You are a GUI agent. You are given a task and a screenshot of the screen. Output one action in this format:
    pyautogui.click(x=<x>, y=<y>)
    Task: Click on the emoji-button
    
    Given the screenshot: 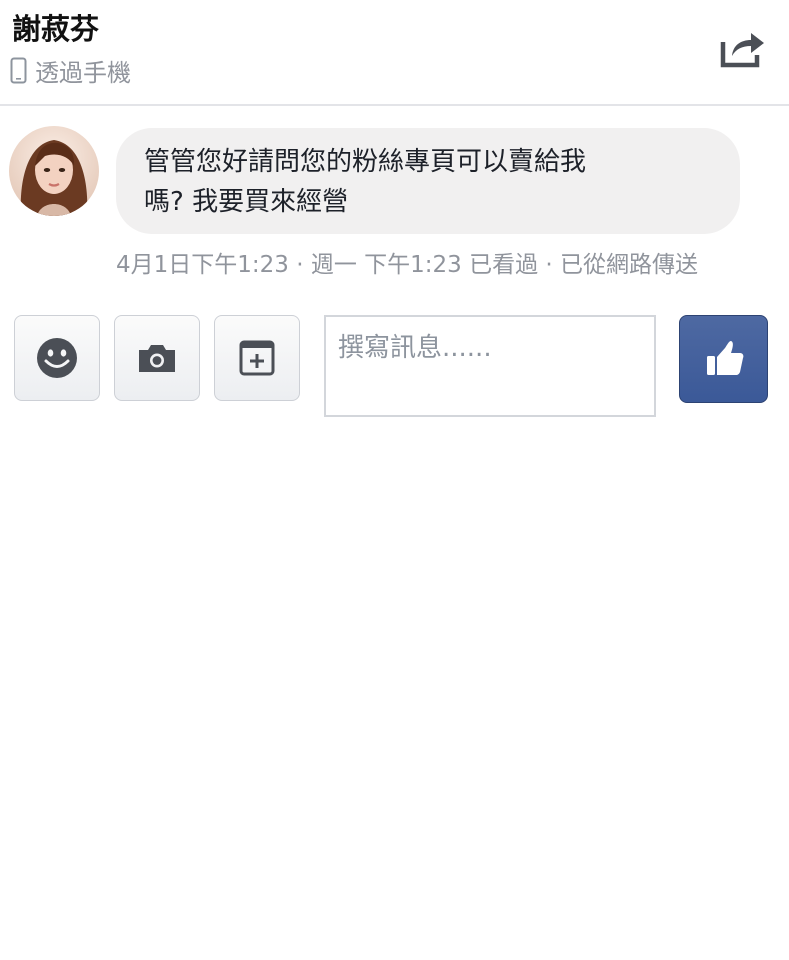 What is the action you would take?
    pyautogui.click(x=57, y=358)
    